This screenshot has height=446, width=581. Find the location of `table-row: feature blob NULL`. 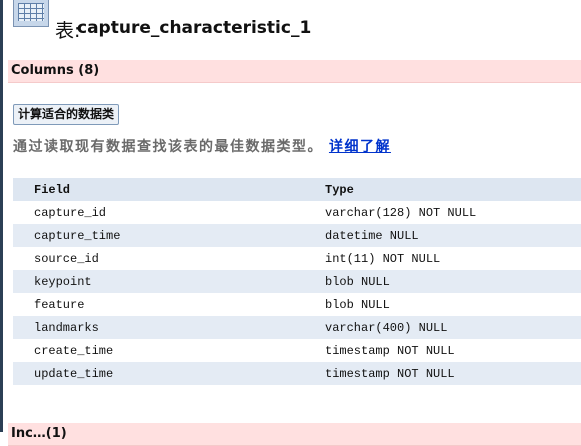

table-row: feature blob NULL is located at coordinates (297, 304).